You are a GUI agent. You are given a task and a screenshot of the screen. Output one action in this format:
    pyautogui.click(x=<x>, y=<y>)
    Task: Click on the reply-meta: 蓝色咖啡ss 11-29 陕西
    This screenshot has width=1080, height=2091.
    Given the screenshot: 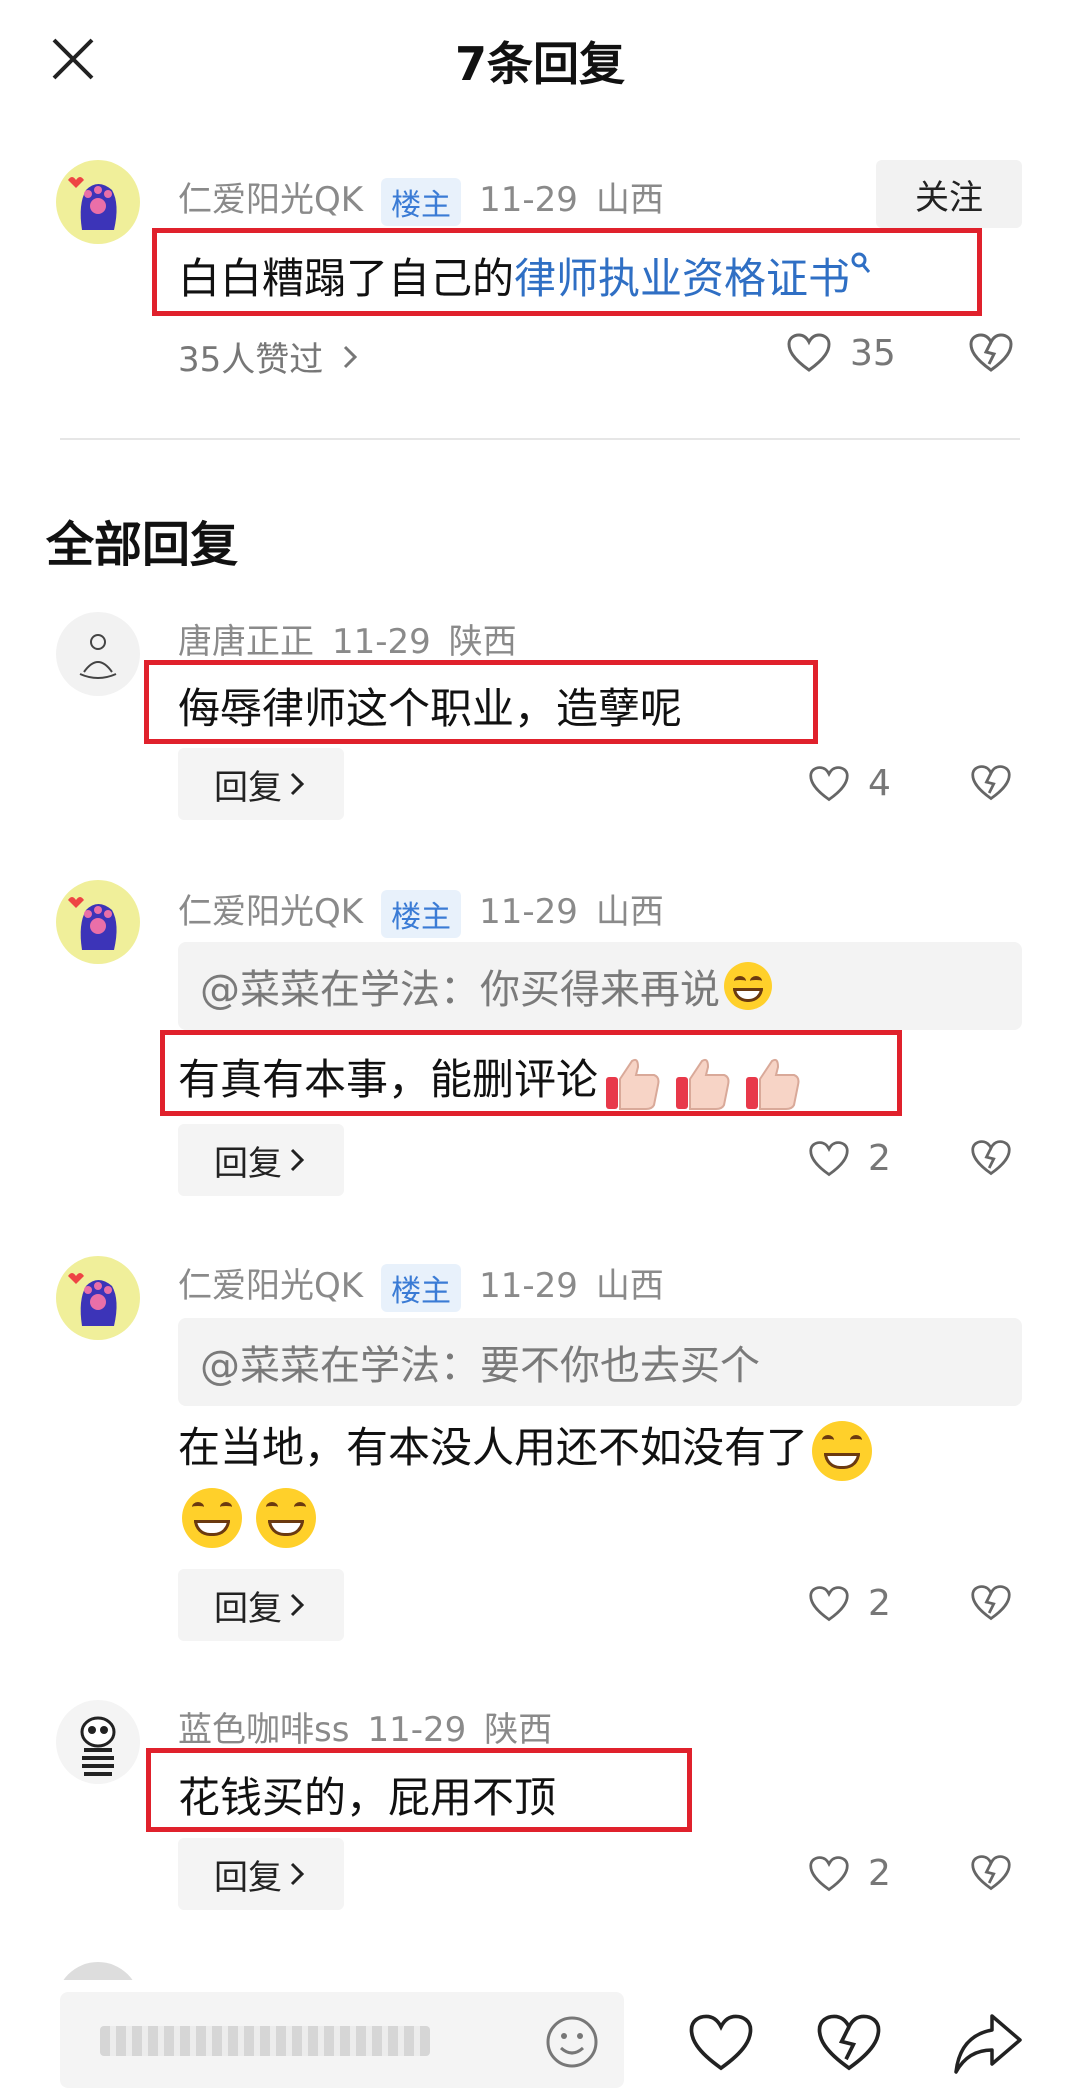 What is the action you would take?
    pyautogui.click(x=374, y=1726)
    